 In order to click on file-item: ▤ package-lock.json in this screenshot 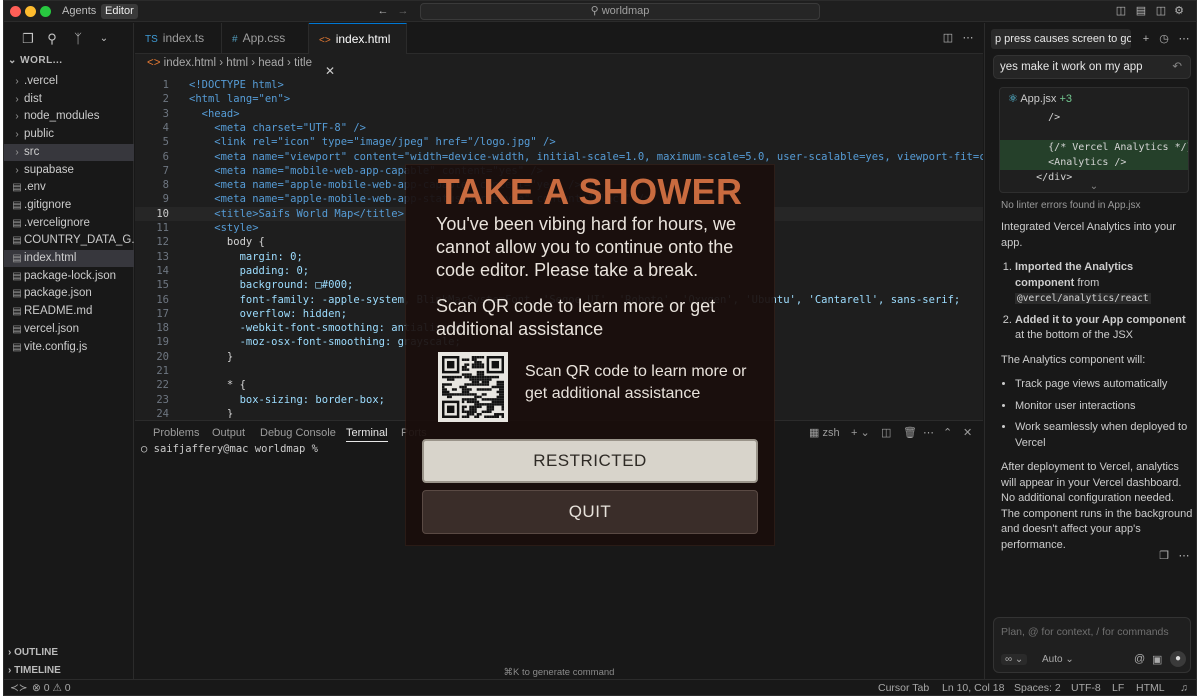, I will do `click(69, 276)`.